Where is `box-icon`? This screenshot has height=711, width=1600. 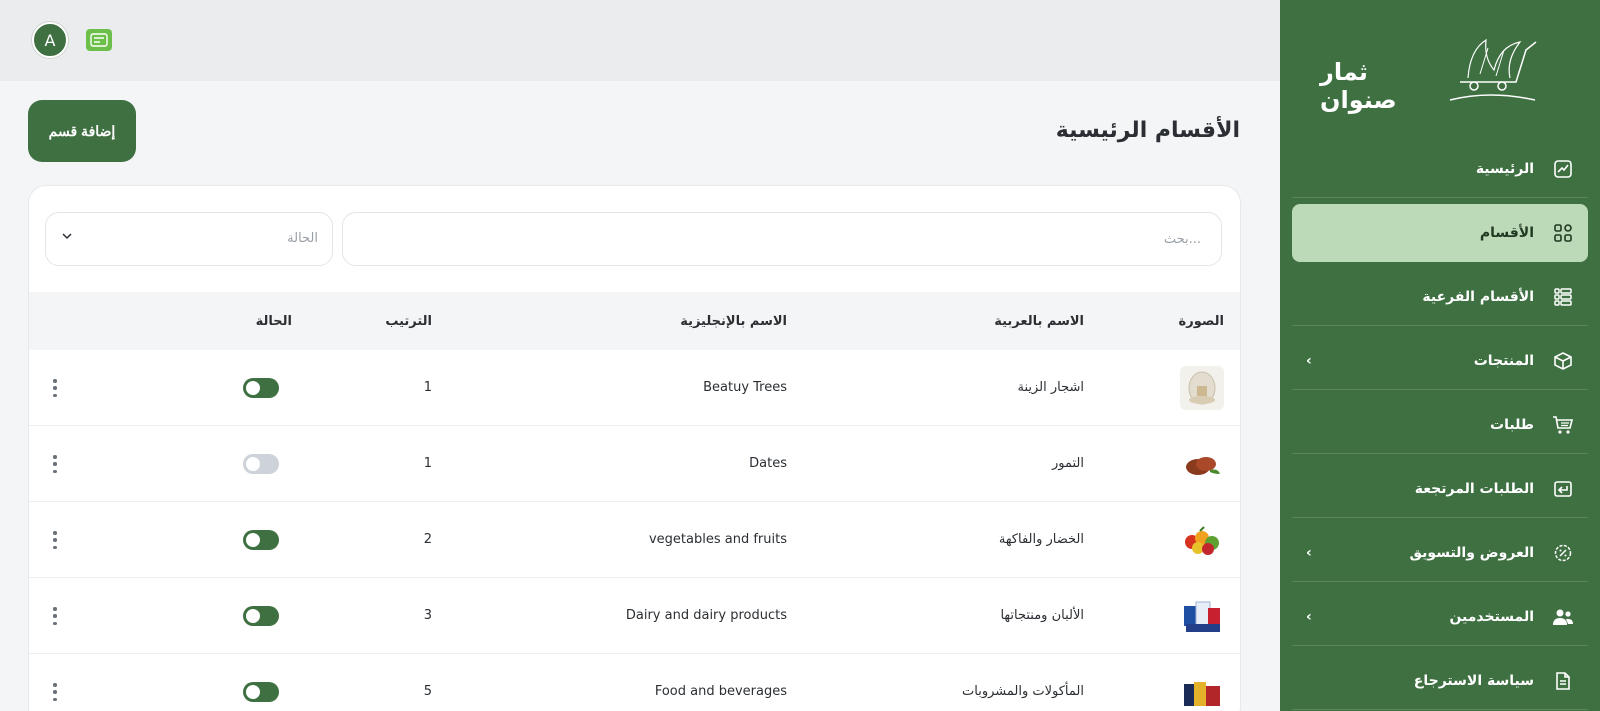
box-icon is located at coordinates (1563, 361).